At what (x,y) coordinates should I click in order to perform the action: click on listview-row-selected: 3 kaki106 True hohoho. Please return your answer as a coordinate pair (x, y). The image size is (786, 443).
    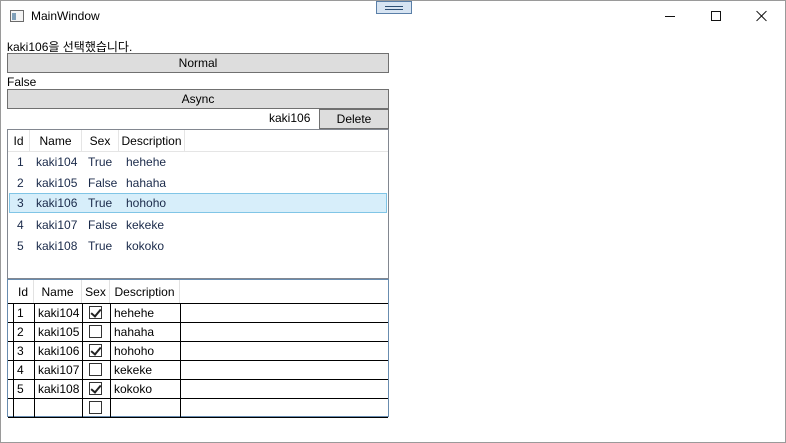
    Looking at the image, I should click on (198, 203).